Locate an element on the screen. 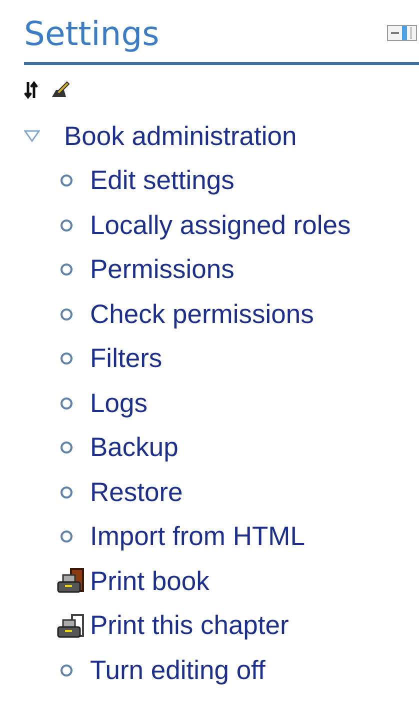  block-title: Settings is located at coordinates (92, 33).